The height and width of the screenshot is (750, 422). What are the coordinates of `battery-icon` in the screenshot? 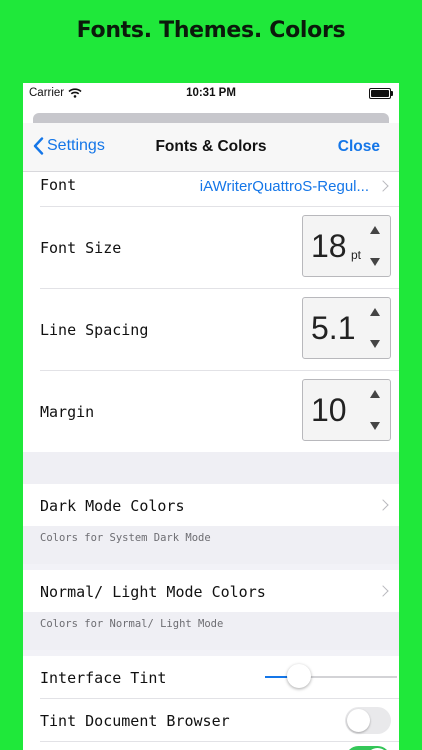 It's located at (381, 93).